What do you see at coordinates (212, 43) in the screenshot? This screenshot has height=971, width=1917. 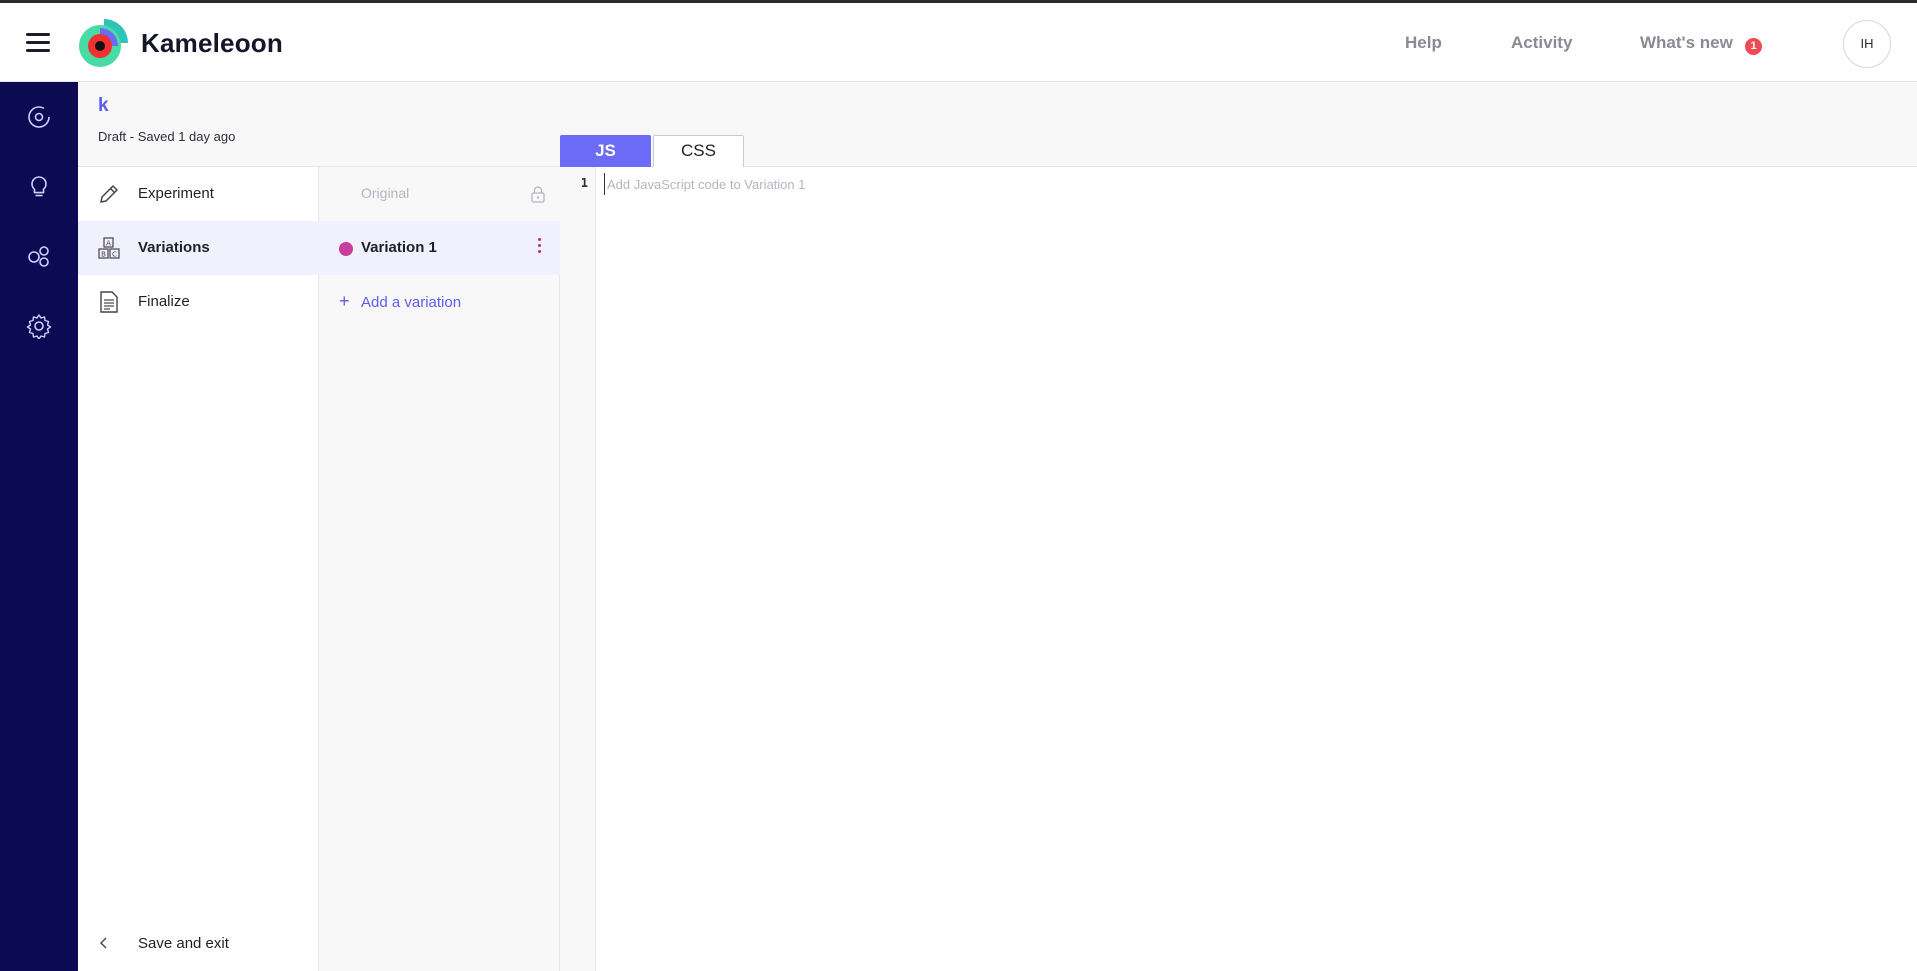 I see `brand-name: Kameleoon` at bounding box center [212, 43].